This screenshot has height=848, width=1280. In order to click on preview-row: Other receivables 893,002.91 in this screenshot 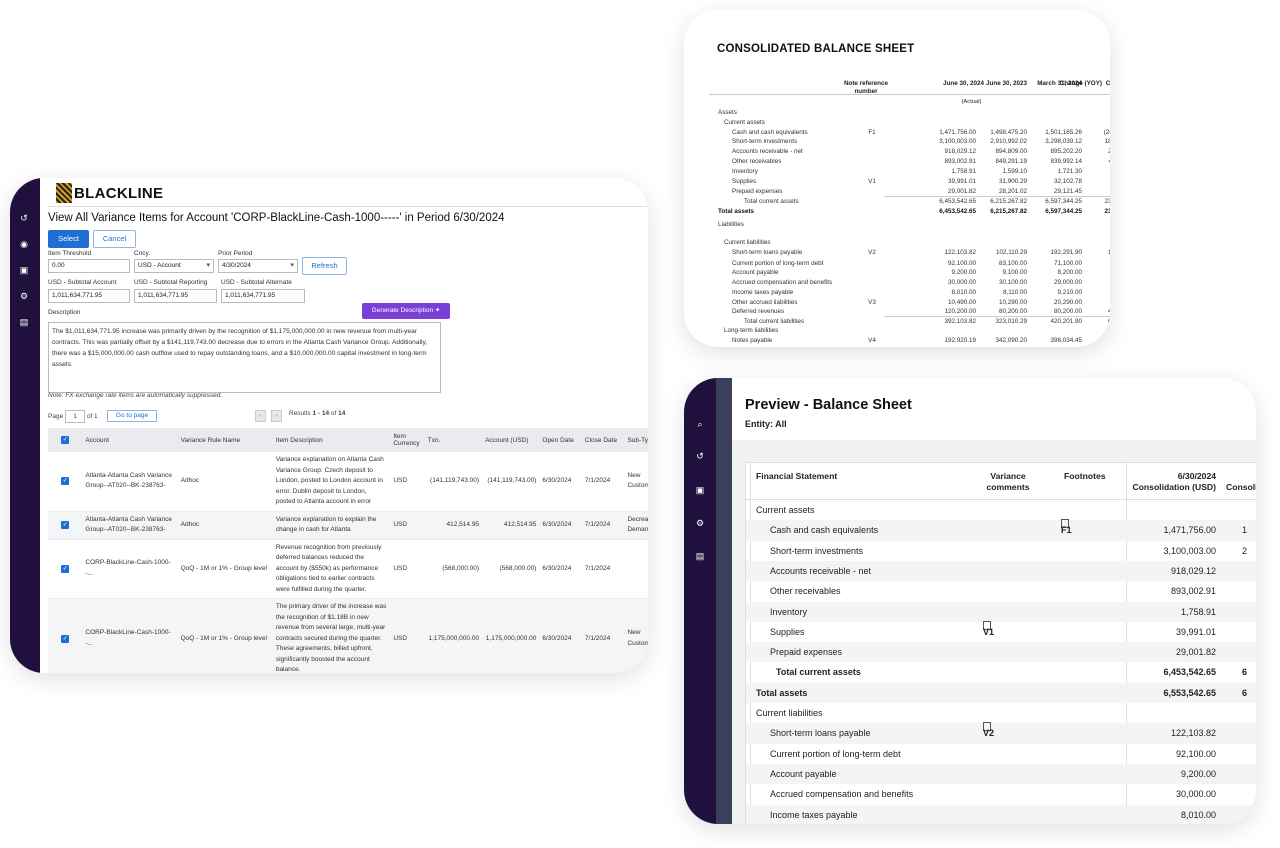, I will do `click(1001, 591)`.